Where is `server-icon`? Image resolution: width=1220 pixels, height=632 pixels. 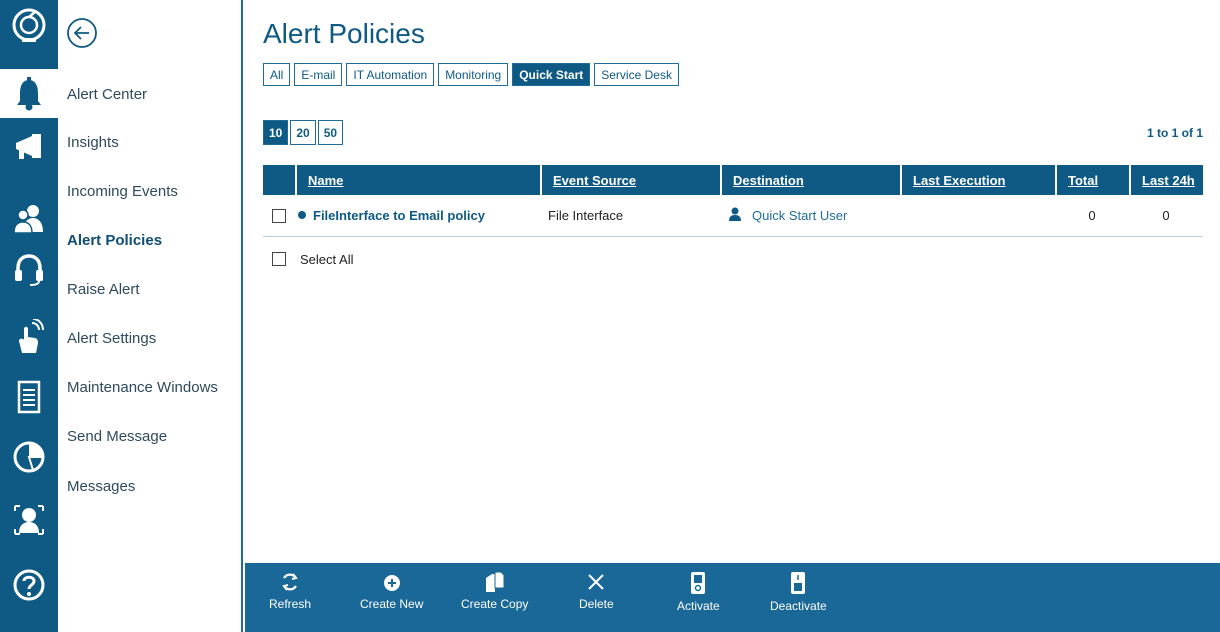
server-icon is located at coordinates (29, 396).